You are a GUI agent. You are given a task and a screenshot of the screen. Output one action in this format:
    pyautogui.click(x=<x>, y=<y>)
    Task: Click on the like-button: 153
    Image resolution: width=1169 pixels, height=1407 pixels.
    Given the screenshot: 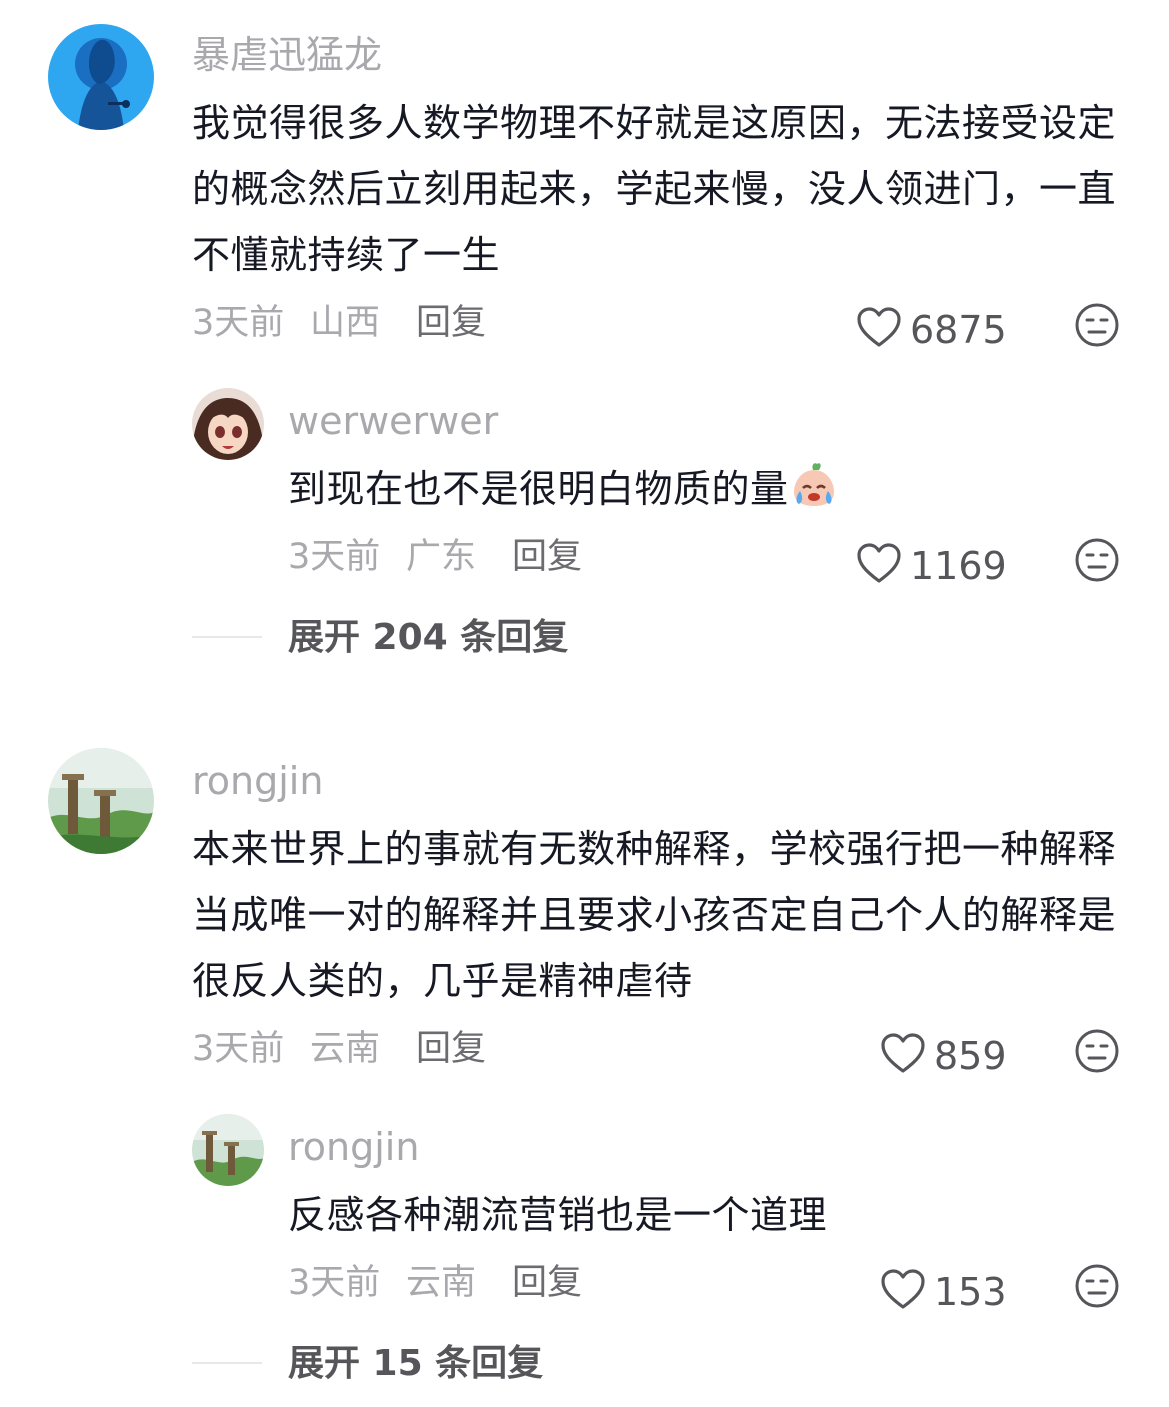 What is the action you would take?
    pyautogui.click(x=943, y=1292)
    